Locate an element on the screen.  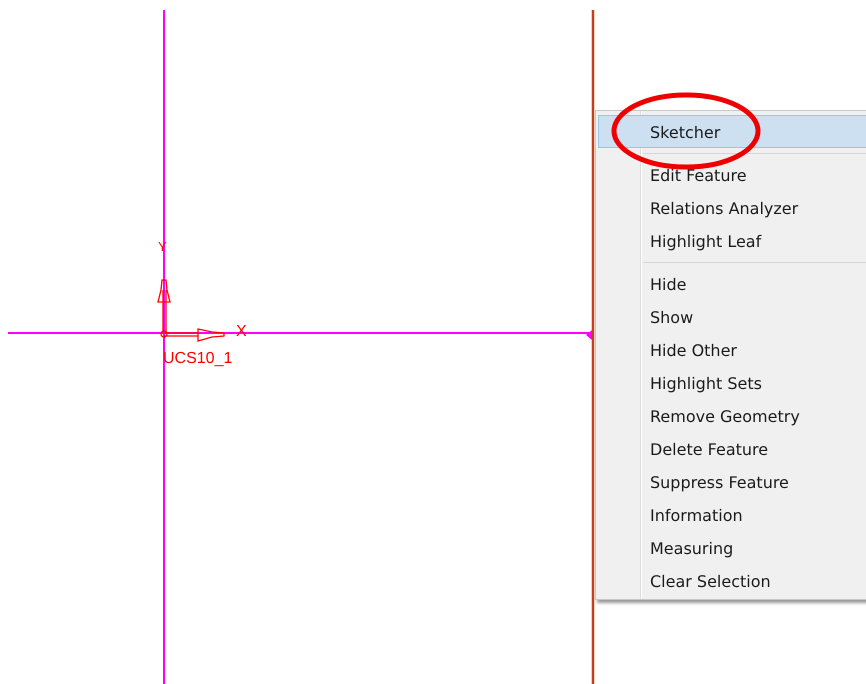
menu-item: Sketcher is located at coordinates (732, 131).